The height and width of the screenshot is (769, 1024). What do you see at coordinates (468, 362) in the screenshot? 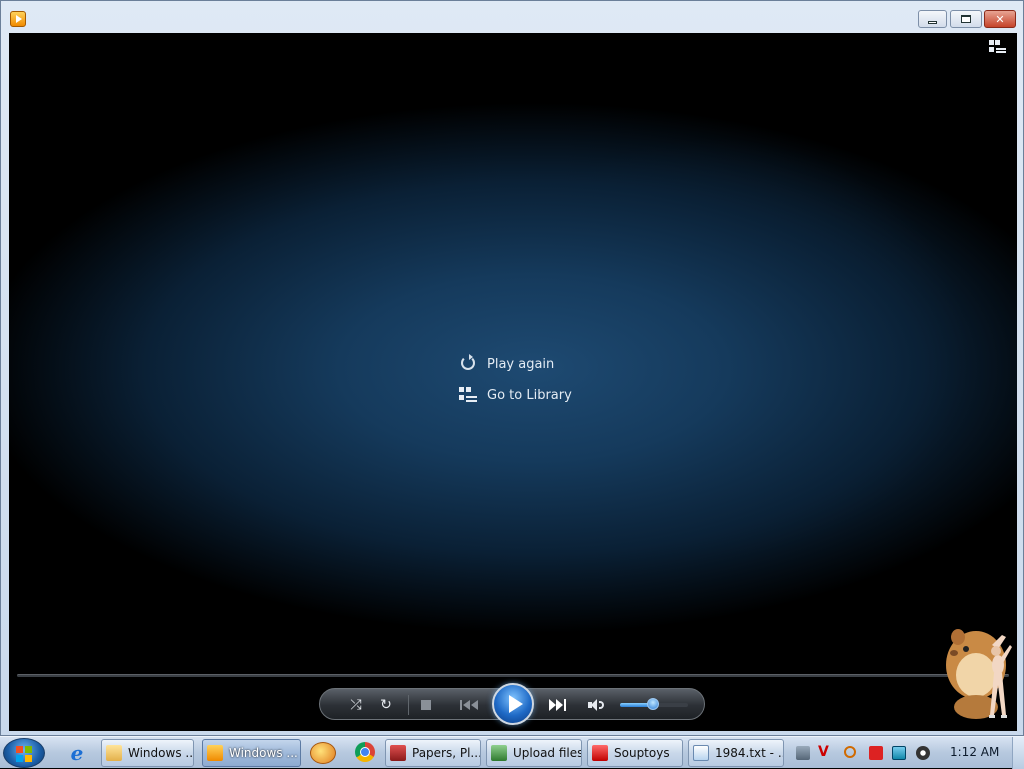
I see `replay-icon` at bounding box center [468, 362].